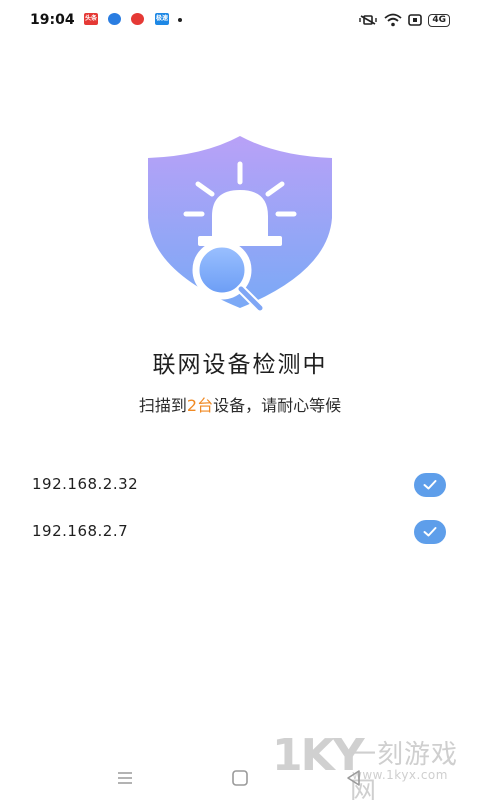  What do you see at coordinates (91, 19) in the screenshot?
I see `toutiao-notification-icon: 头条` at bounding box center [91, 19].